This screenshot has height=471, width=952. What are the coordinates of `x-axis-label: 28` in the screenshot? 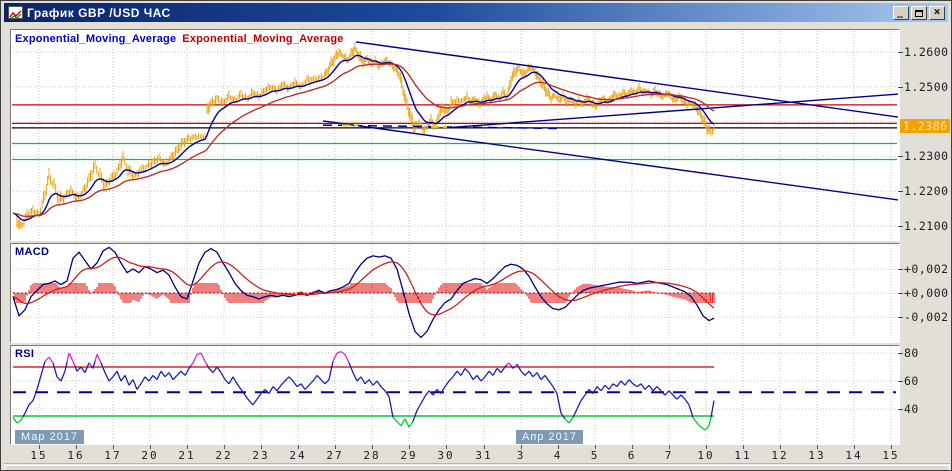 It's located at (372, 455).